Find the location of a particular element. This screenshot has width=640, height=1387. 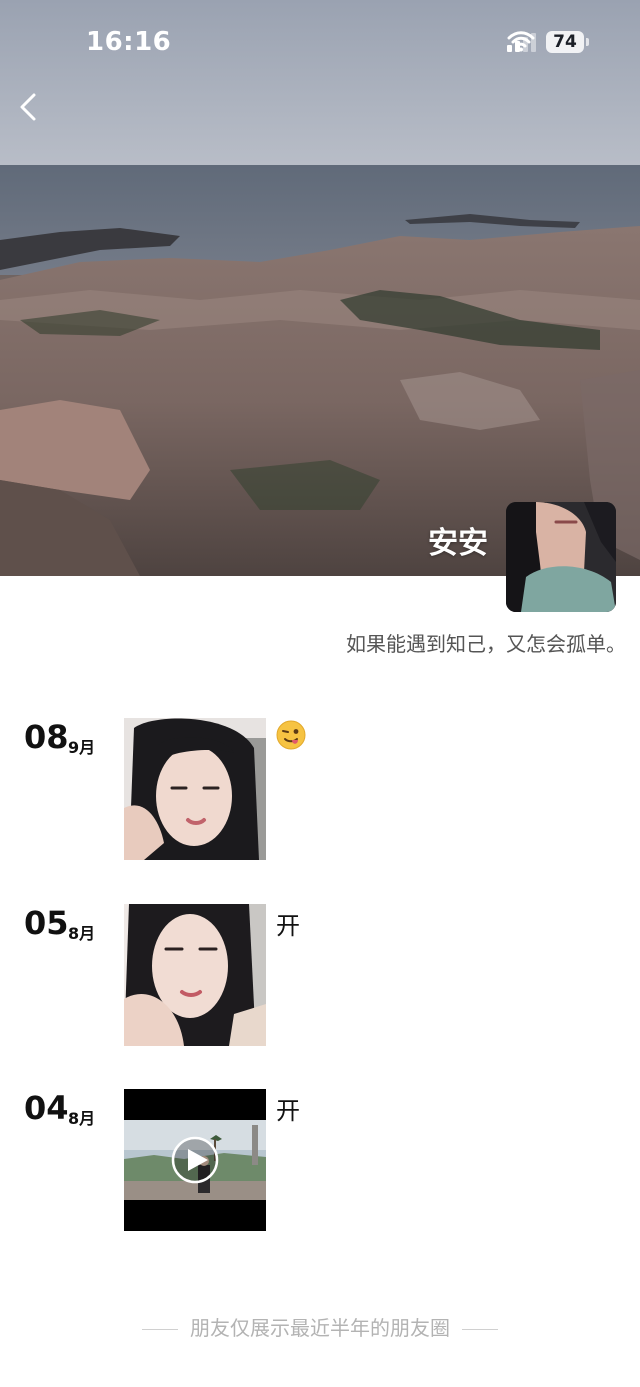

visibility-note-text: 朋友仅展示最近半年的朋友圈 is located at coordinates (320, 1328).